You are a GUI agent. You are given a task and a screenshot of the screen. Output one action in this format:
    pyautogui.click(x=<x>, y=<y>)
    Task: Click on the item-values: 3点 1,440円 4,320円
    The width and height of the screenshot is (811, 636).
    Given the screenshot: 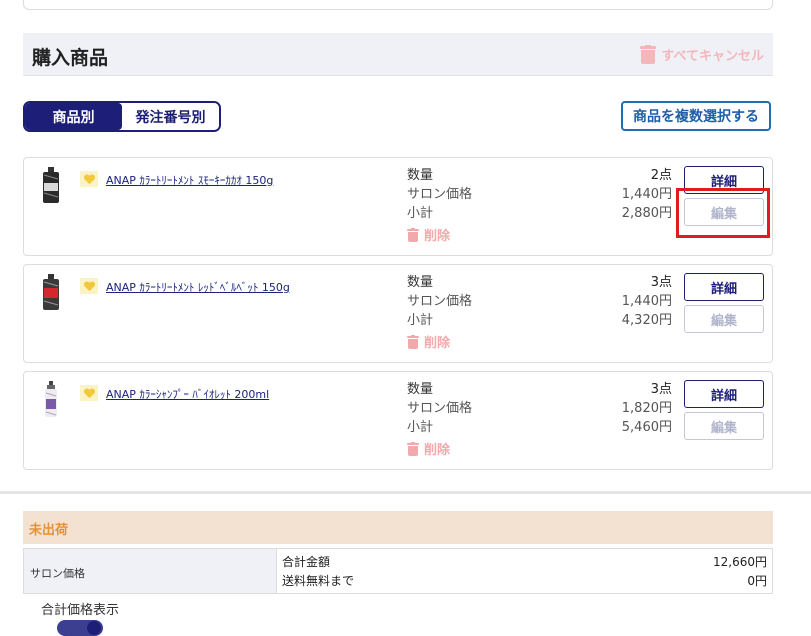 What is the action you would take?
    pyautogui.click(x=647, y=301)
    